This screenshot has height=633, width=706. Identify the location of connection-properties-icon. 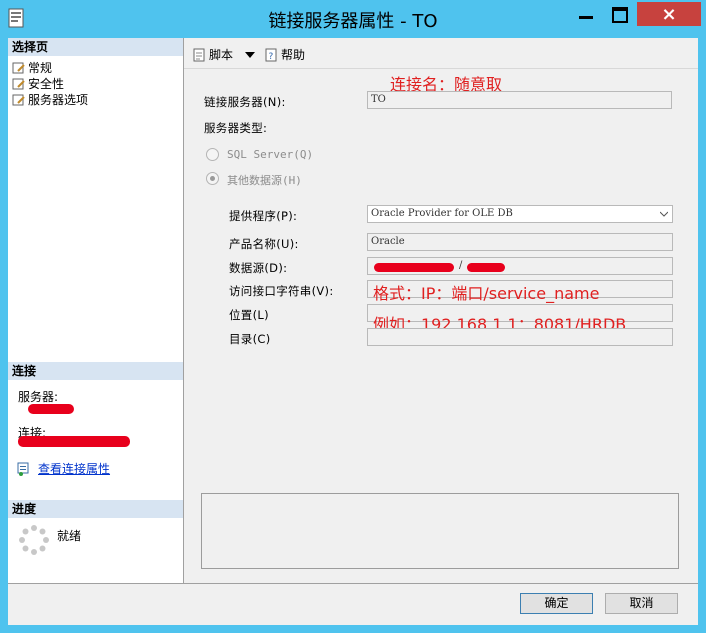
(23, 469).